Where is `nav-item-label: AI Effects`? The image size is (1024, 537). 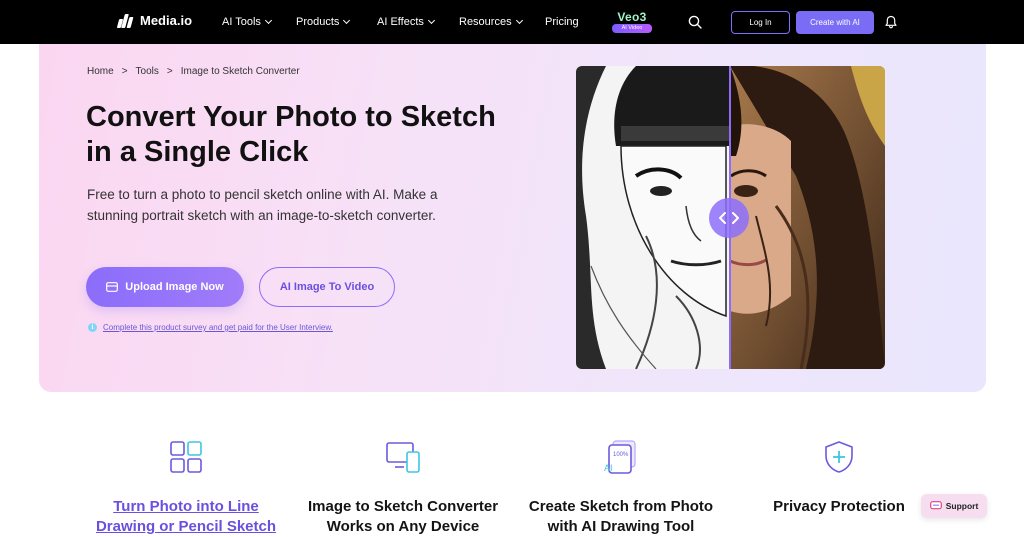 nav-item-label: AI Effects is located at coordinates (400, 22).